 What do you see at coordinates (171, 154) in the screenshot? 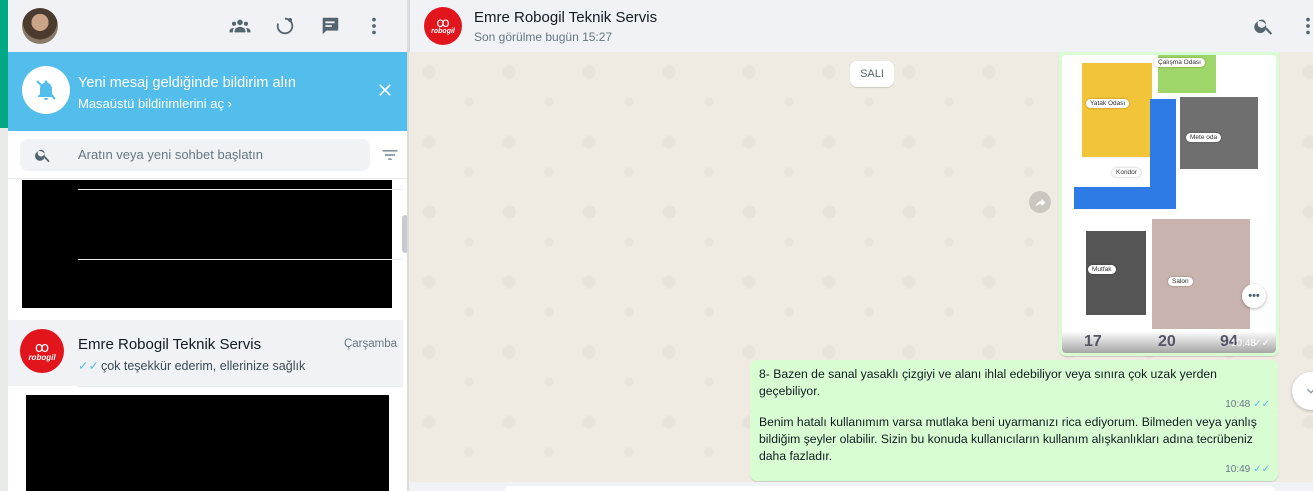
I see `search-placeholder: Aratın veya yeni sohbet başlatın` at bounding box center [171, 154].